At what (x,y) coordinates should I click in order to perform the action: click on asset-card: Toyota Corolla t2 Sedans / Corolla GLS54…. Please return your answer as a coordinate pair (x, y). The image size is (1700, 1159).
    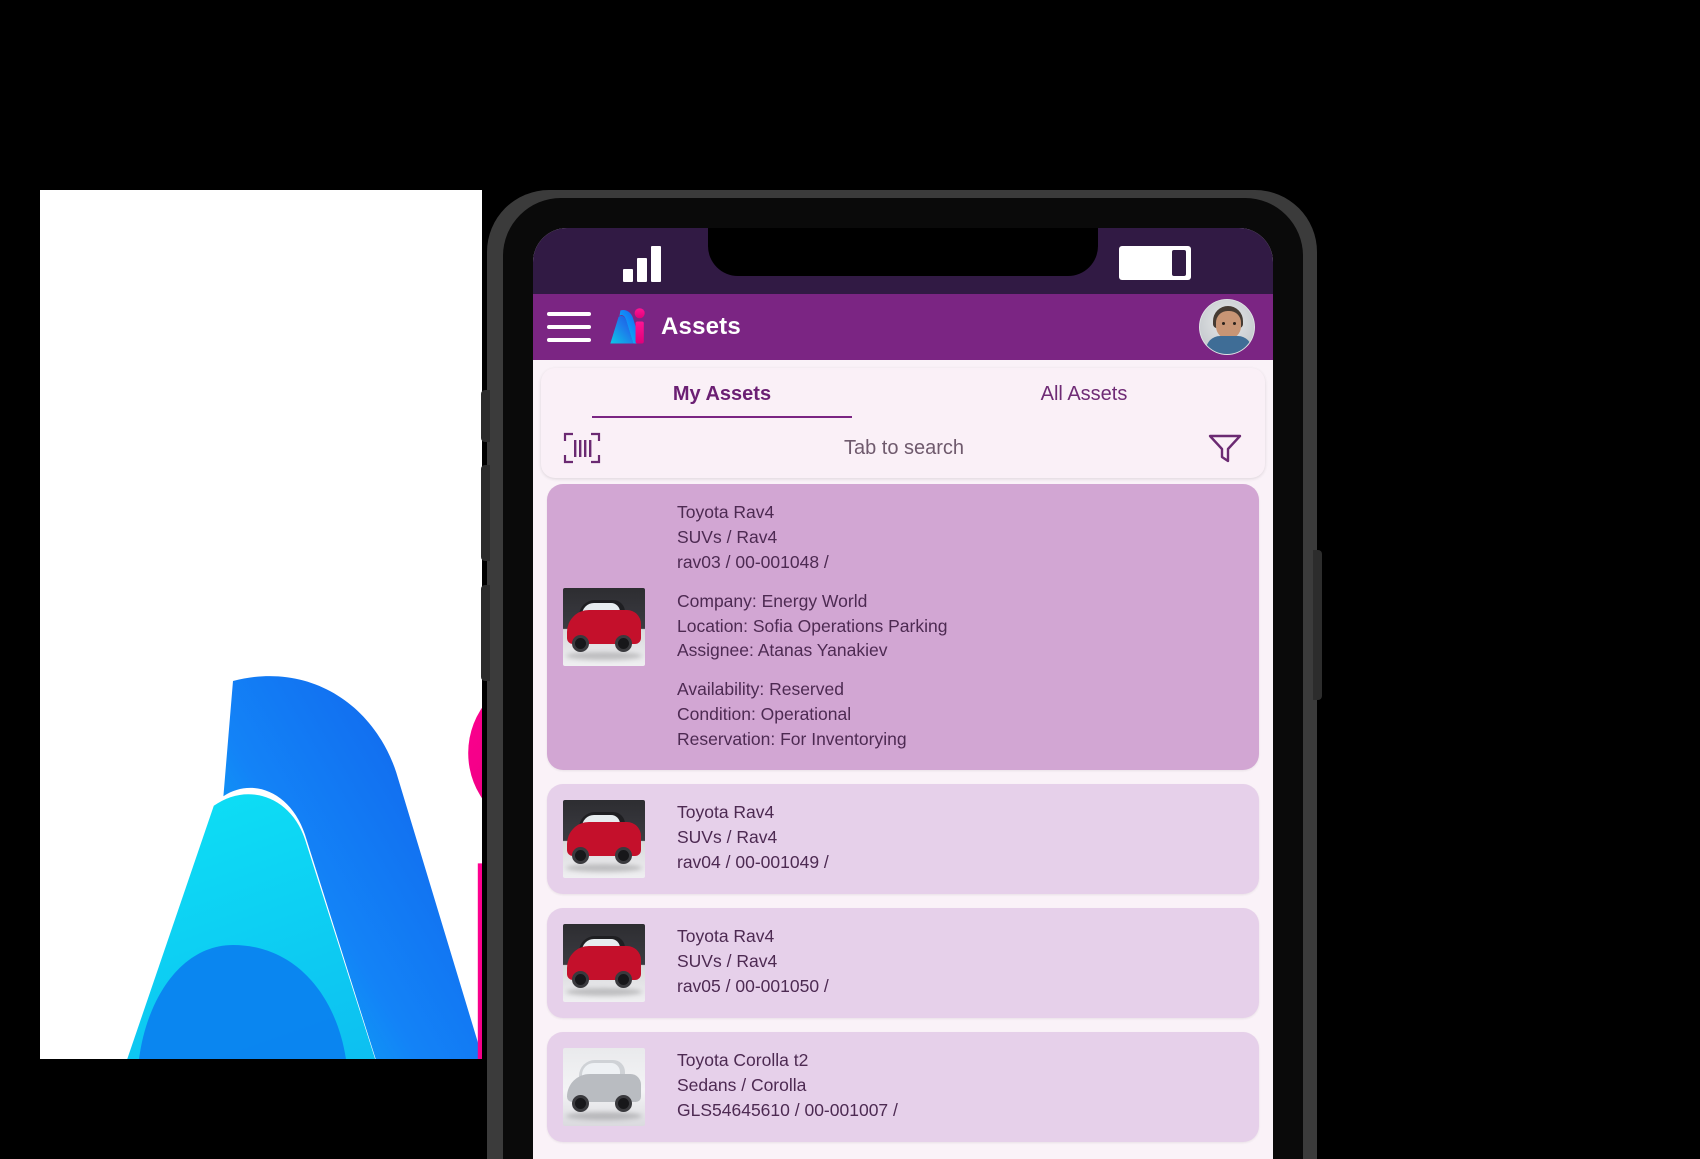
    Looking at the image, I should click on (903, 1086).